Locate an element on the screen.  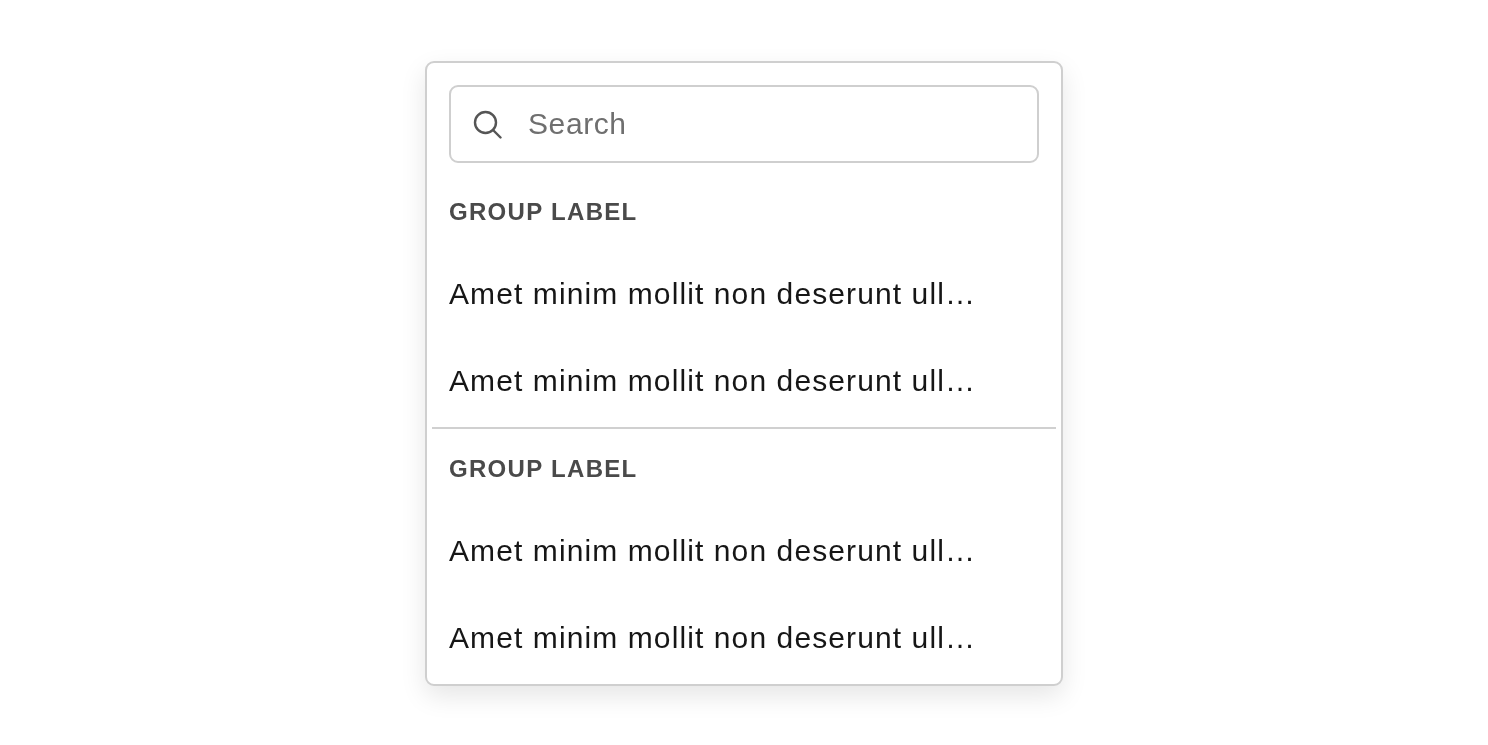
search-field: Search is located at coordinates (744, 124).